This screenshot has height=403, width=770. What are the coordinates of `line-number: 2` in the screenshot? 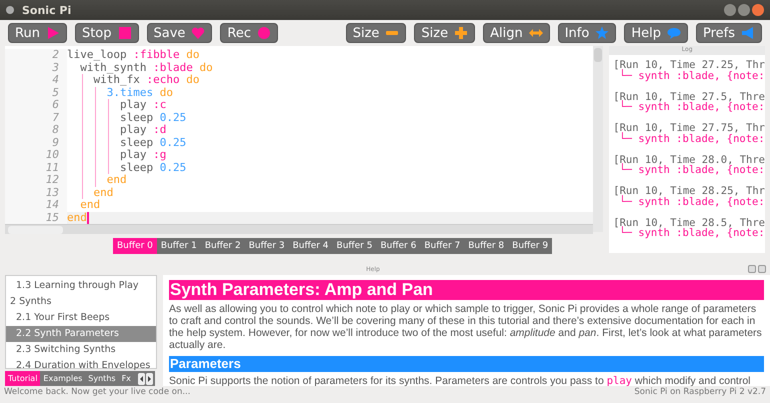 It's located at (55, 55).